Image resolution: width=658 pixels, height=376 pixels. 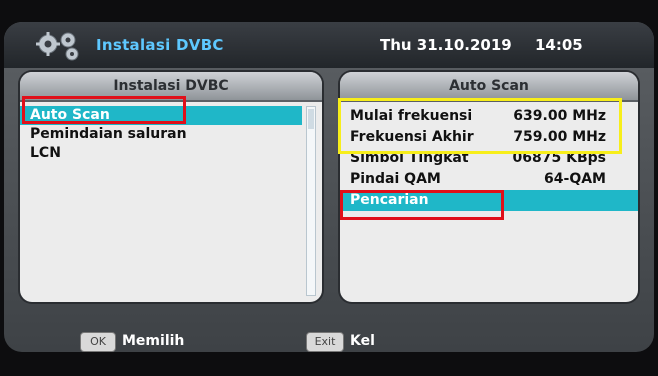 What do you see at coordinates (329, 45) in the screenshot?
I see `top-bar: Instalasi DVBC Thu 31.10.2019 14:05` at bounding box center [329, 45].